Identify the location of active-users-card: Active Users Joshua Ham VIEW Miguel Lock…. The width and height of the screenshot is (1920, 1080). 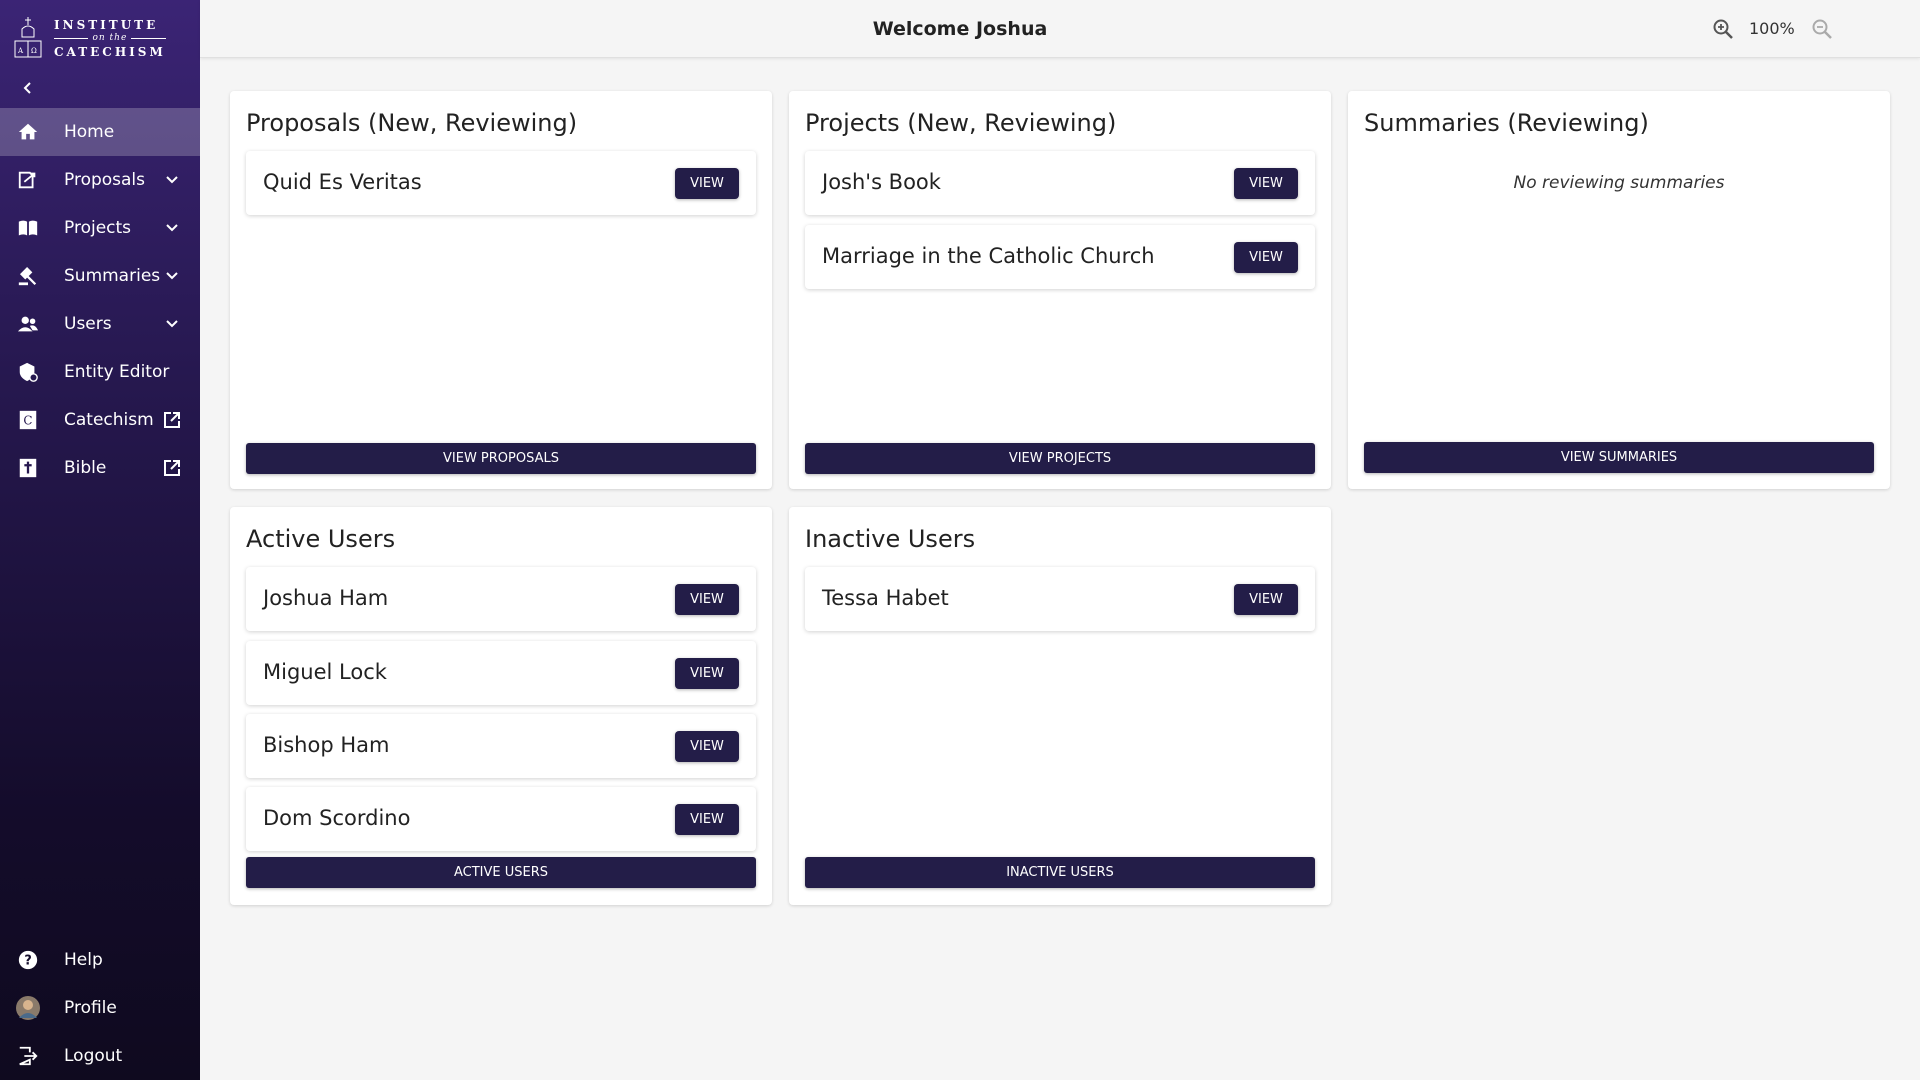
(501, 706).